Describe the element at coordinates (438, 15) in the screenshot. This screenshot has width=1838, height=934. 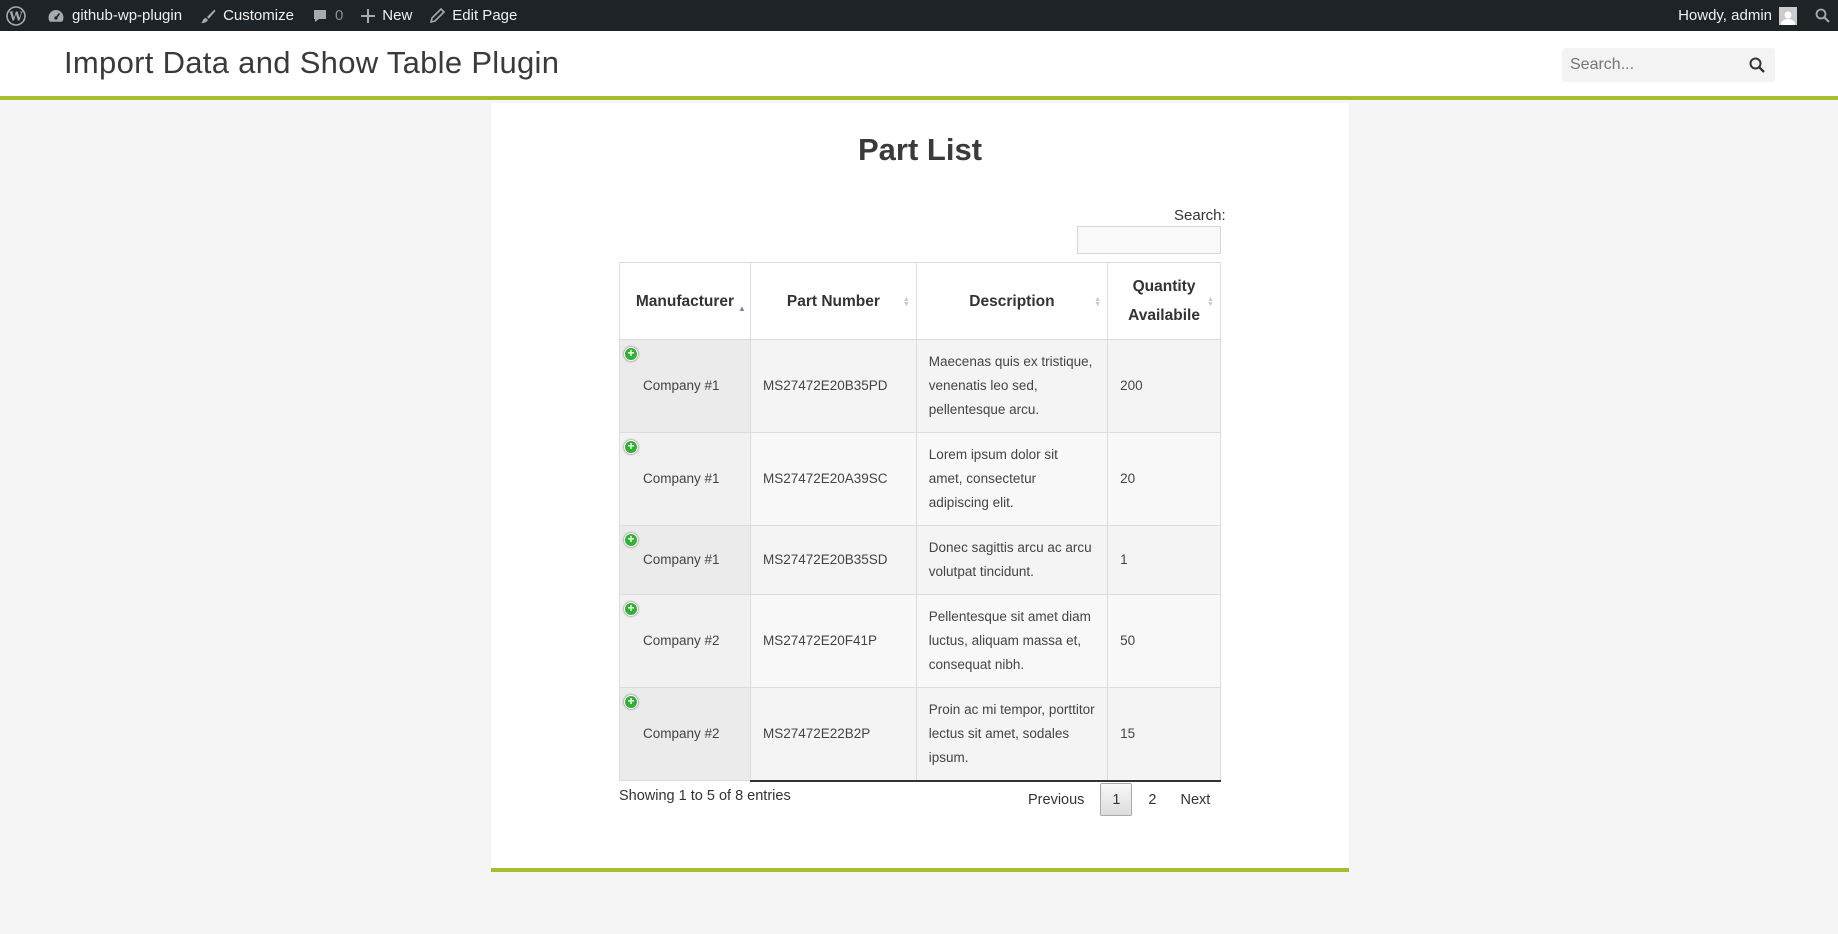
I see `pencil-icon` at that location.